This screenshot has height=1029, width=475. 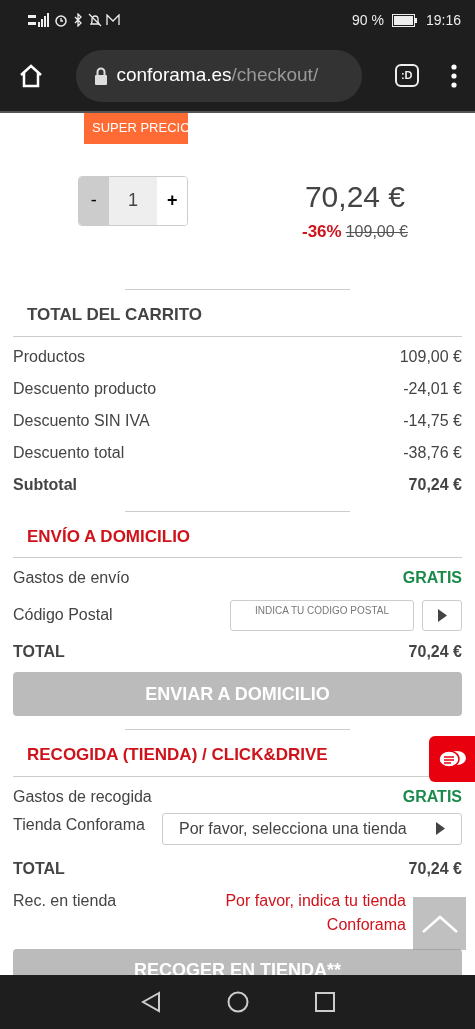 I want to click on row-label: Productos, so click(x=49, y=356).